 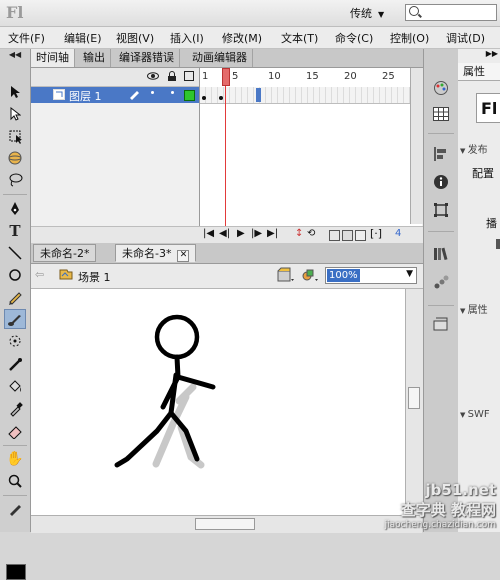 What do you see at coordinates (15, 209) in the screenshot?
I see `pen-tool-icon` at bounding box center [15, 209].